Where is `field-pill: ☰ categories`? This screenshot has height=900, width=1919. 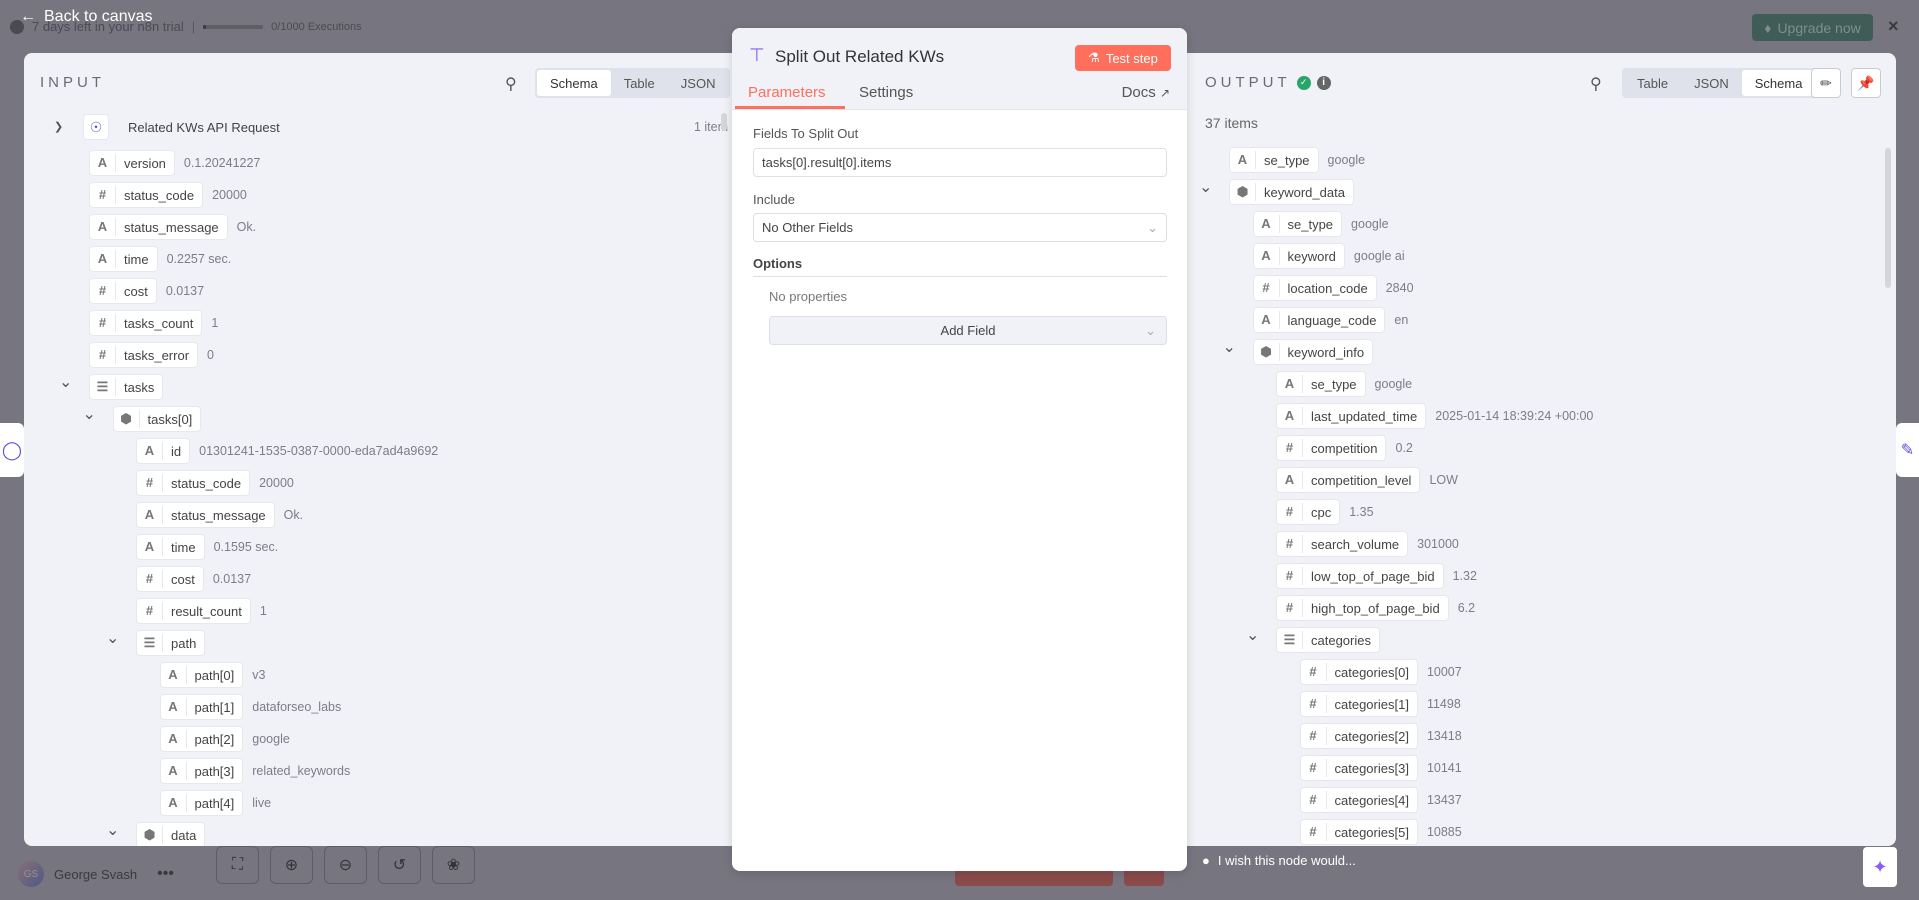
field-pill: ☰ categories is located at coordinates (1328, 640).